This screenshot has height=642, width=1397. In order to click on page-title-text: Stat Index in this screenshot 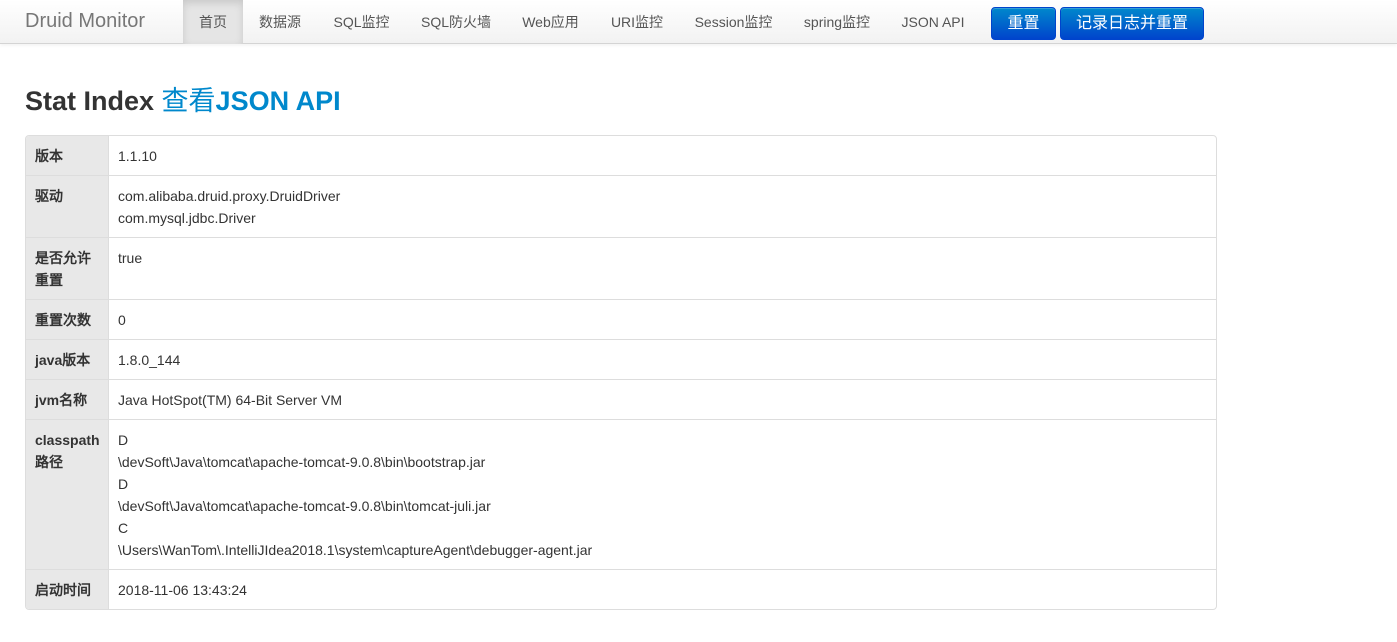, I will do `click(90, 101)`.